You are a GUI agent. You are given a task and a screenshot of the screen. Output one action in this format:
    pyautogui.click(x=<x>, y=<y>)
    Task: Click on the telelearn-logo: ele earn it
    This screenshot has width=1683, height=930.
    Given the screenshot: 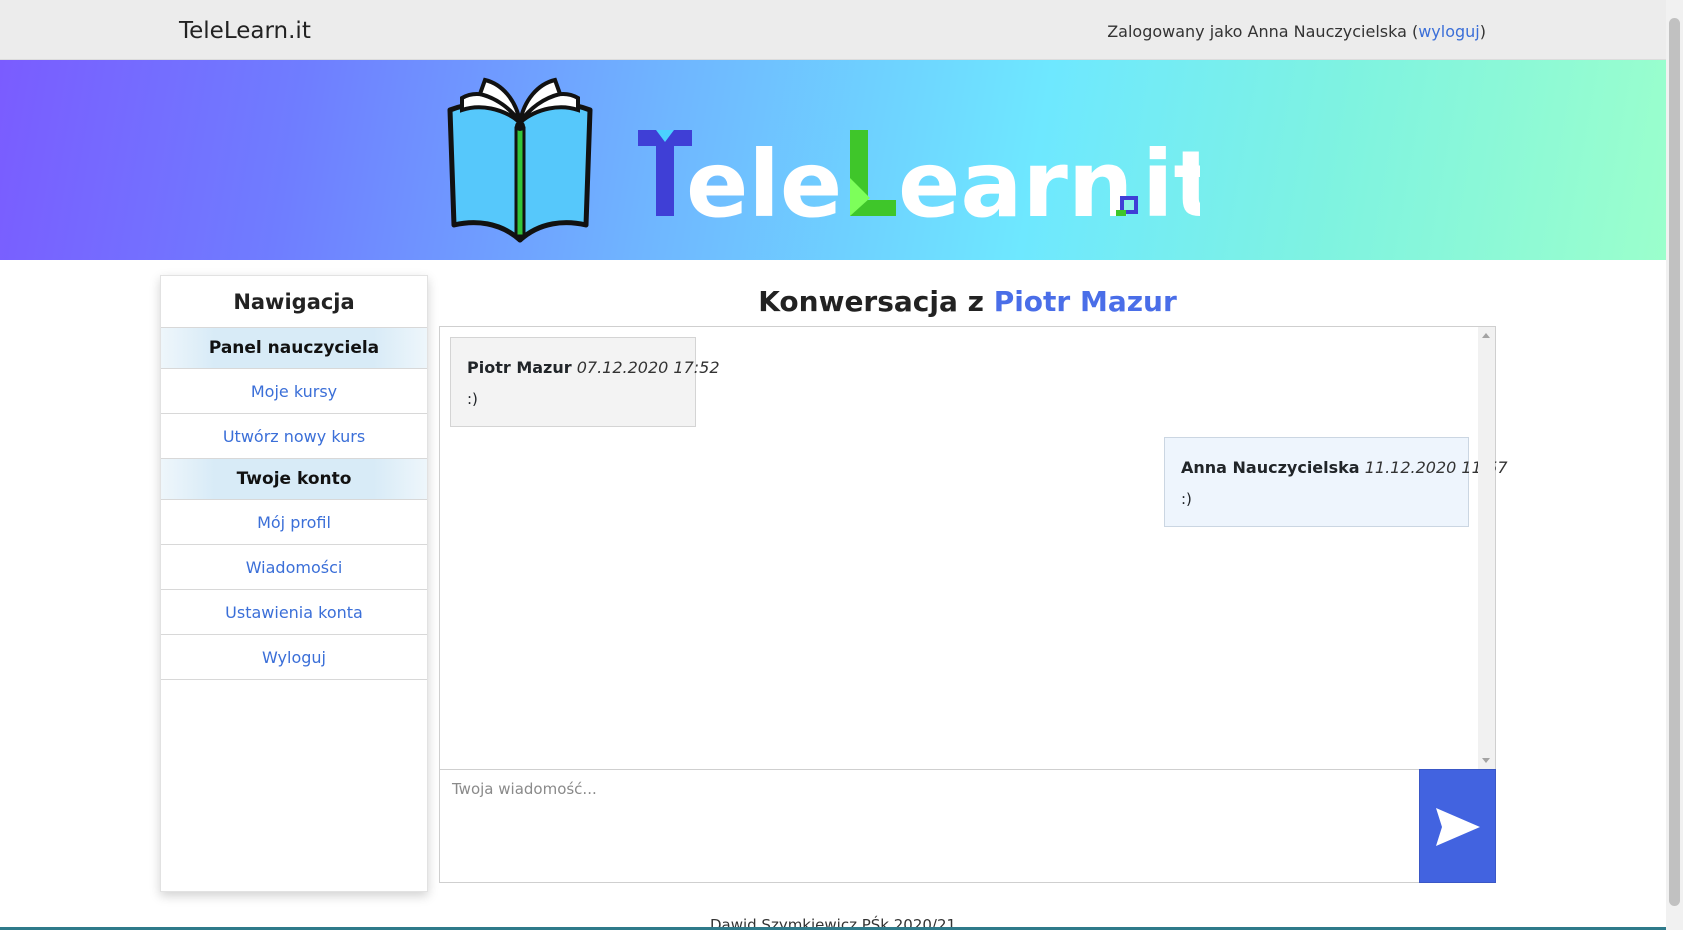 What is the action you would take?
    pyautogui.click(x=823, y=160)
    